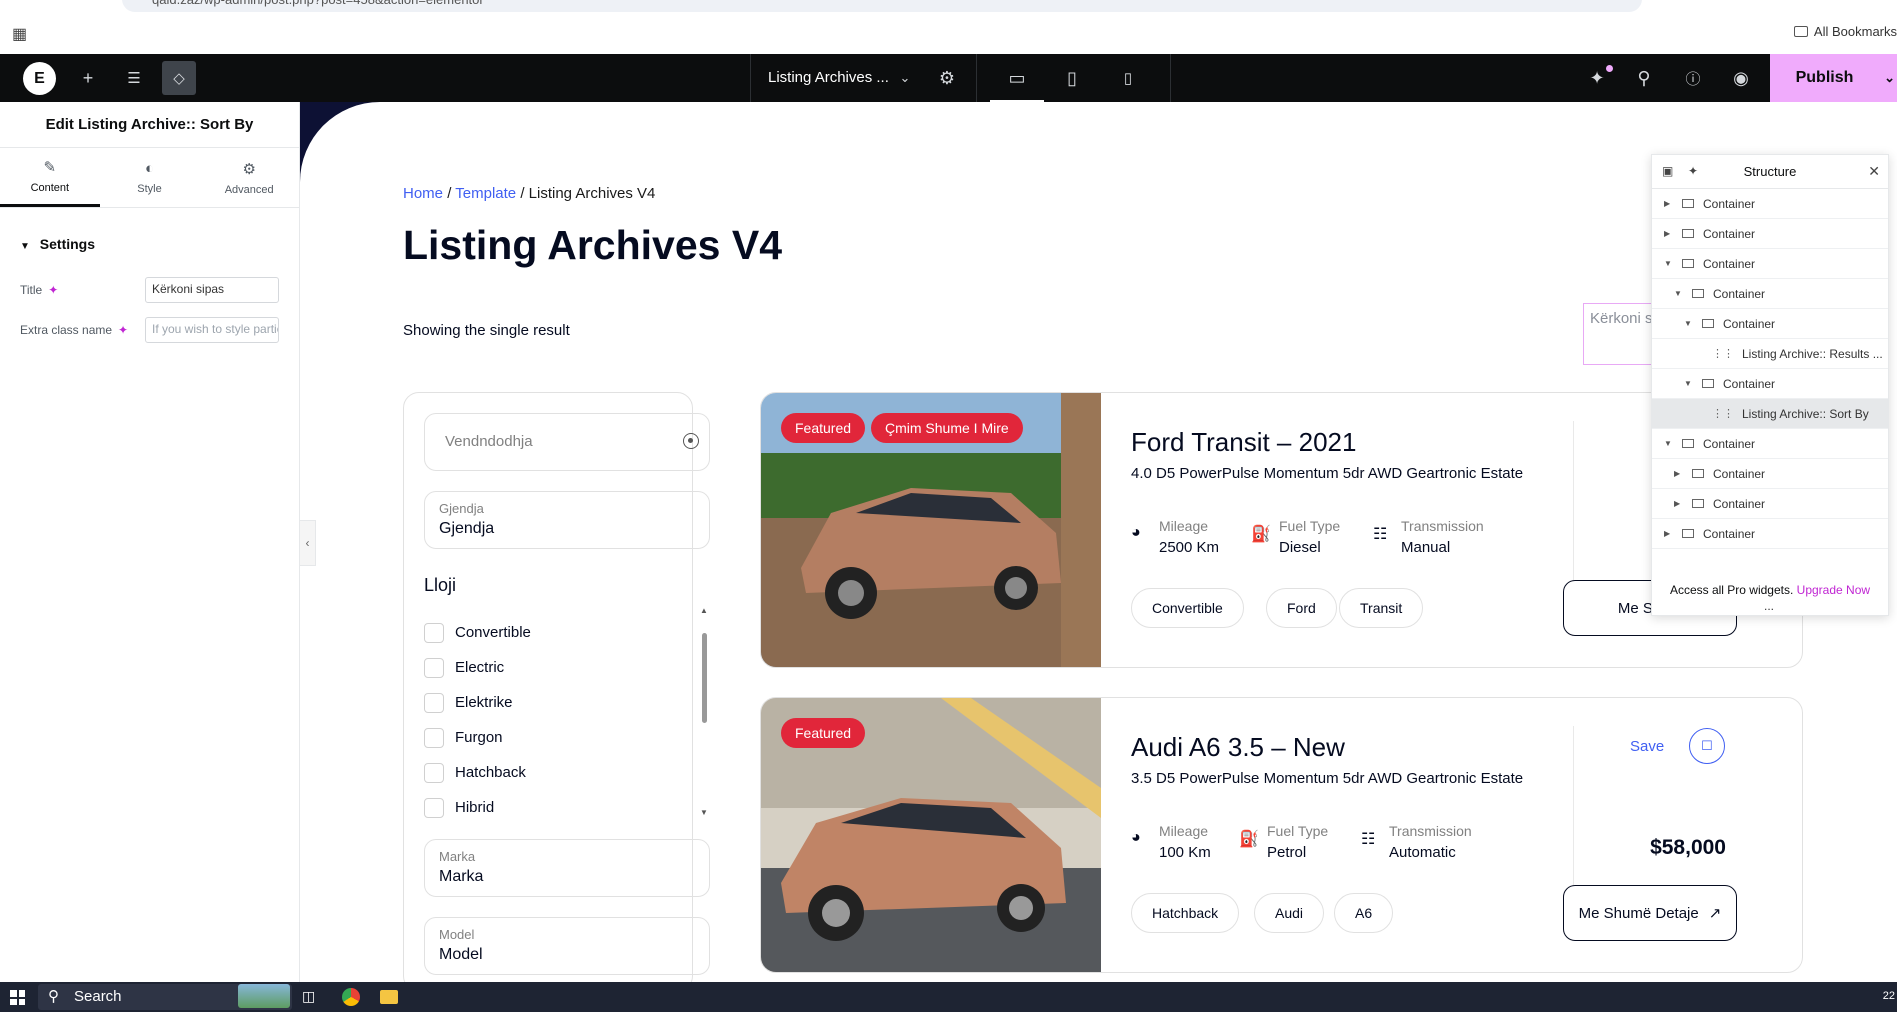  Describe the element at coordinates (947, 78) in the screenshot. I see `page-settings-gear-icon: ⚙` at that location.